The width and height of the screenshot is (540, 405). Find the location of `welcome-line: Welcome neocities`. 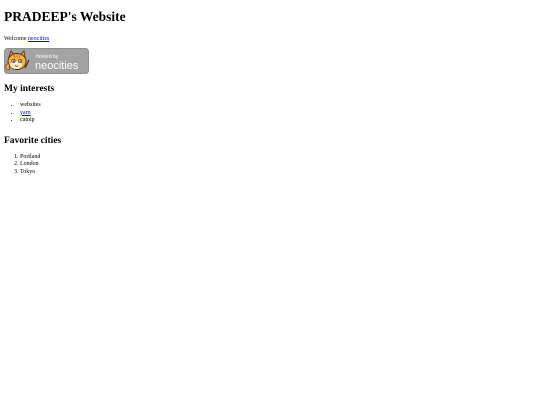

welcome-line: Welcome neocities is located at coordinates (269, 39).